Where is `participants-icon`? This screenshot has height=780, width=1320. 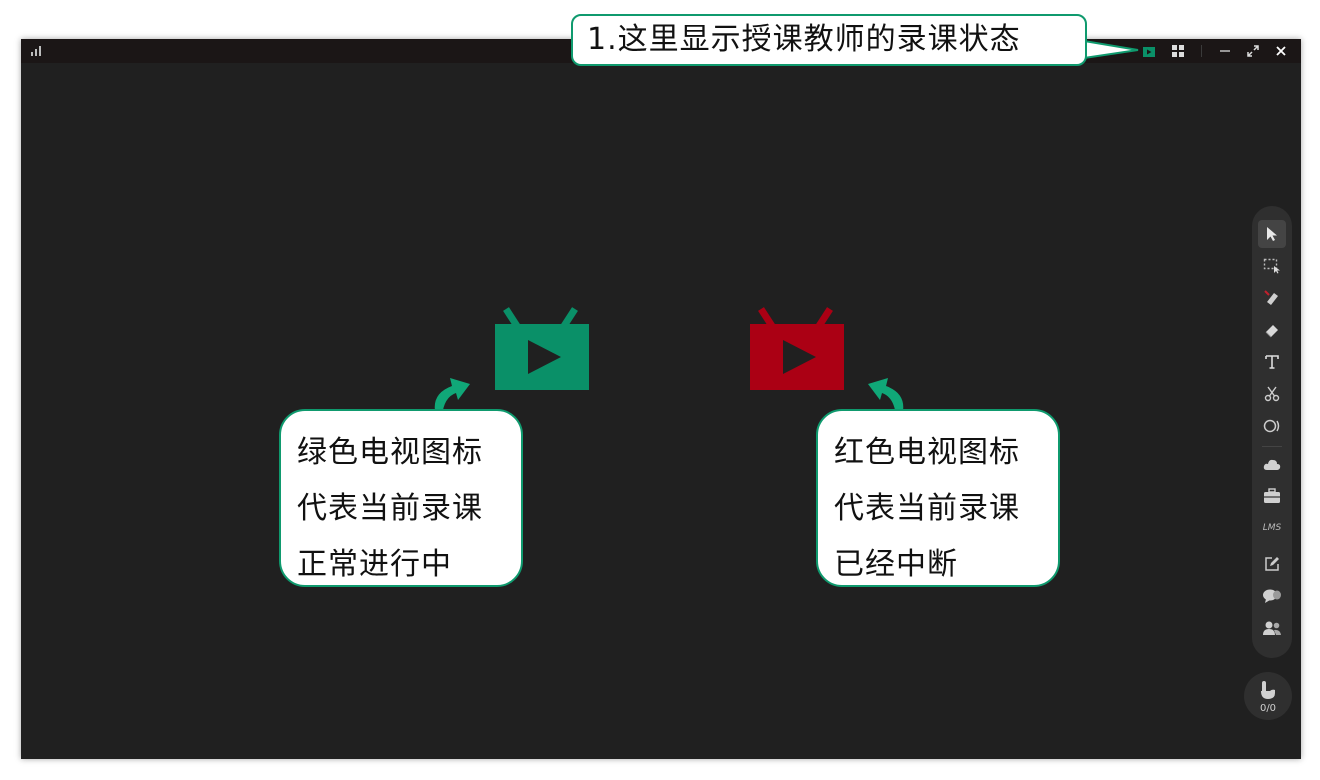 participants-icon is located at coordinates (1272, 628).